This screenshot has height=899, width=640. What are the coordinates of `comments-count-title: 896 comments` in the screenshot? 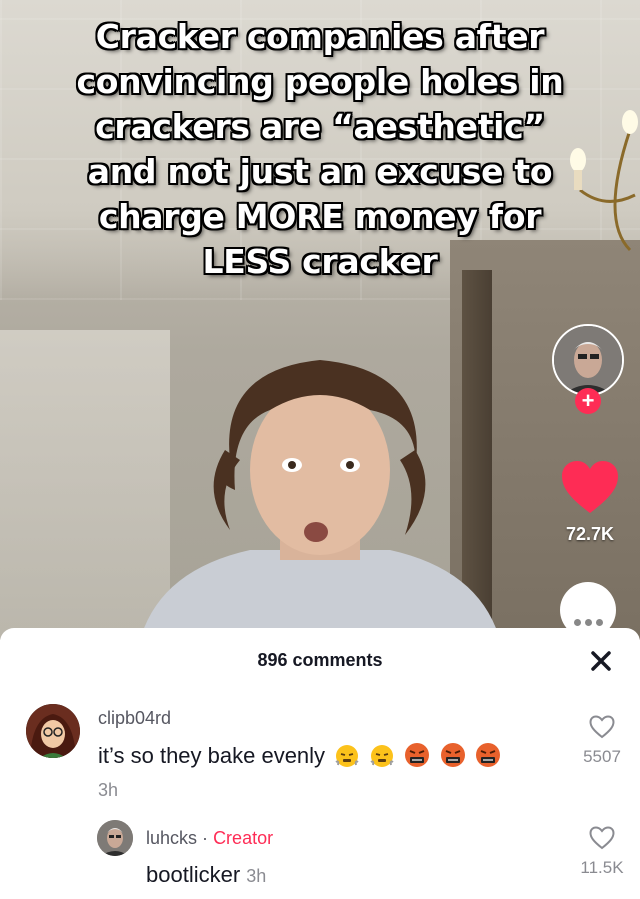 It's located at (320, 660).